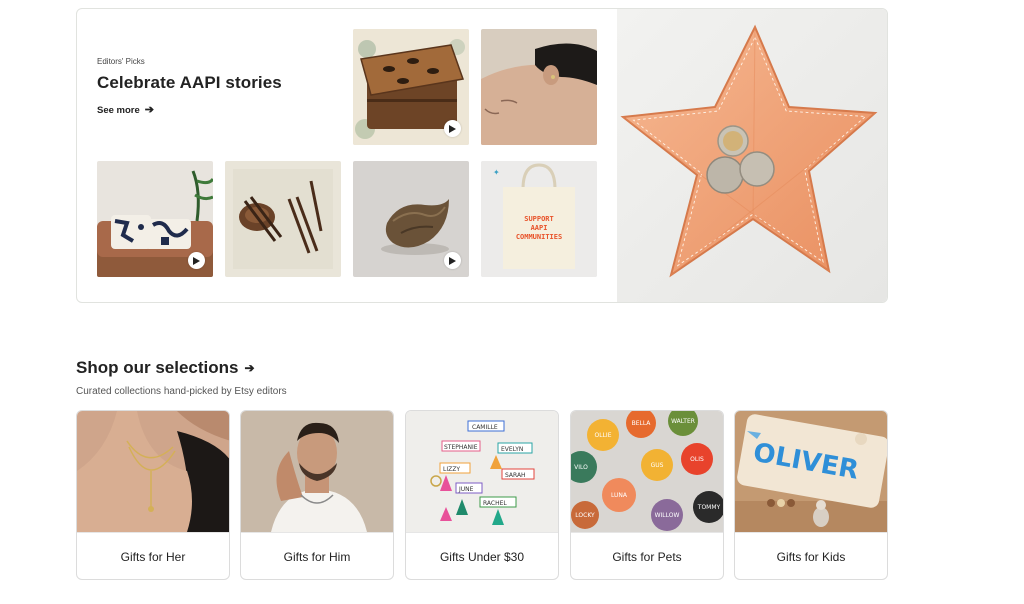 This screenshot has width=1024, height=604. What do you see at coordinates (466, 489) in the screenshot?
I see `keychain-name-june: JUNE` at bounding box center [466, 489].